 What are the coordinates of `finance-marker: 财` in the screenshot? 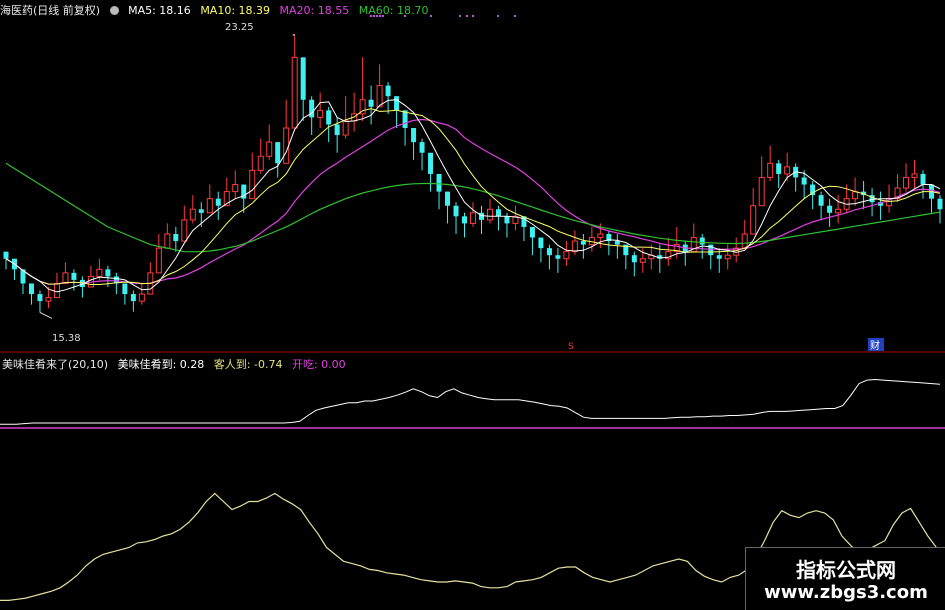 It's located at (875, 345).